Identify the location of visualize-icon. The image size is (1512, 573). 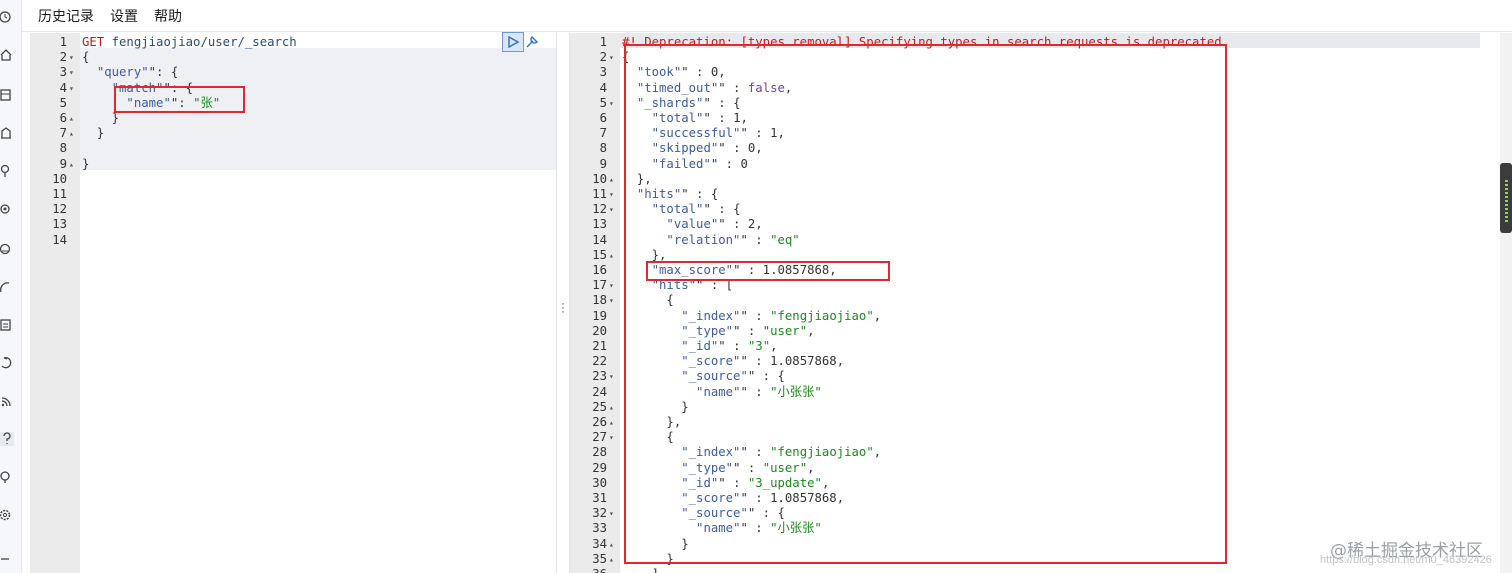
(7, 95).